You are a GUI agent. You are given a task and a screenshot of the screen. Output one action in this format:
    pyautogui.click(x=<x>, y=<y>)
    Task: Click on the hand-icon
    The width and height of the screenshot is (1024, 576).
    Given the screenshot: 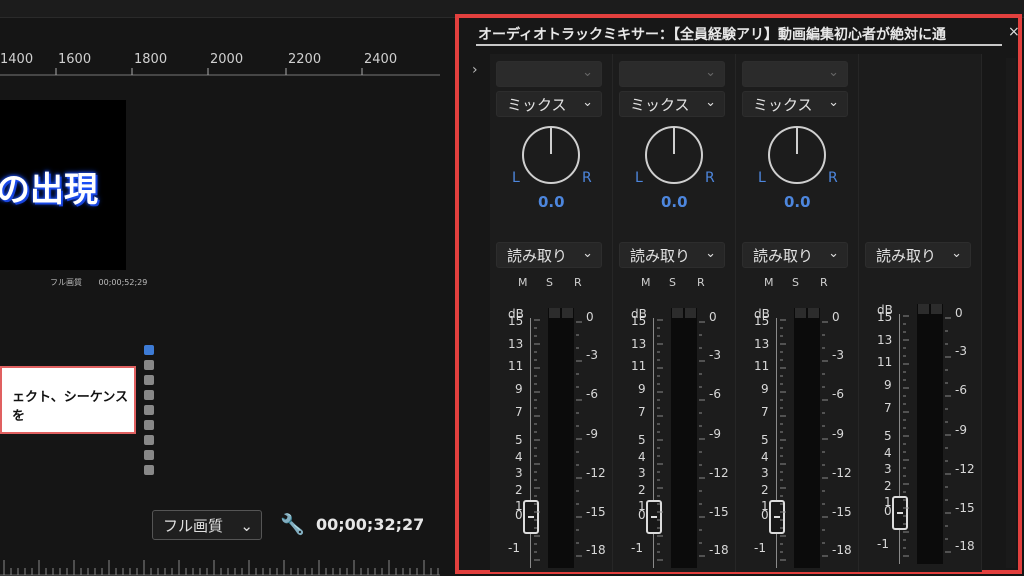 What is the action you would take?
    pyautogui.click(x=149, y=455)
    